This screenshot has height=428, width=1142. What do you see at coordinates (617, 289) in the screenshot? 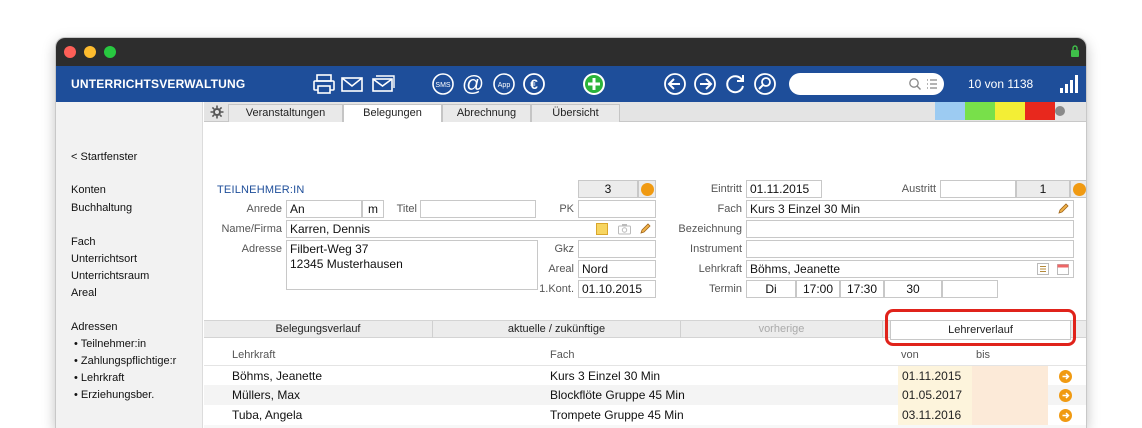
I see `kont-field: 01.10.2015` at bounding box center [617, 289].